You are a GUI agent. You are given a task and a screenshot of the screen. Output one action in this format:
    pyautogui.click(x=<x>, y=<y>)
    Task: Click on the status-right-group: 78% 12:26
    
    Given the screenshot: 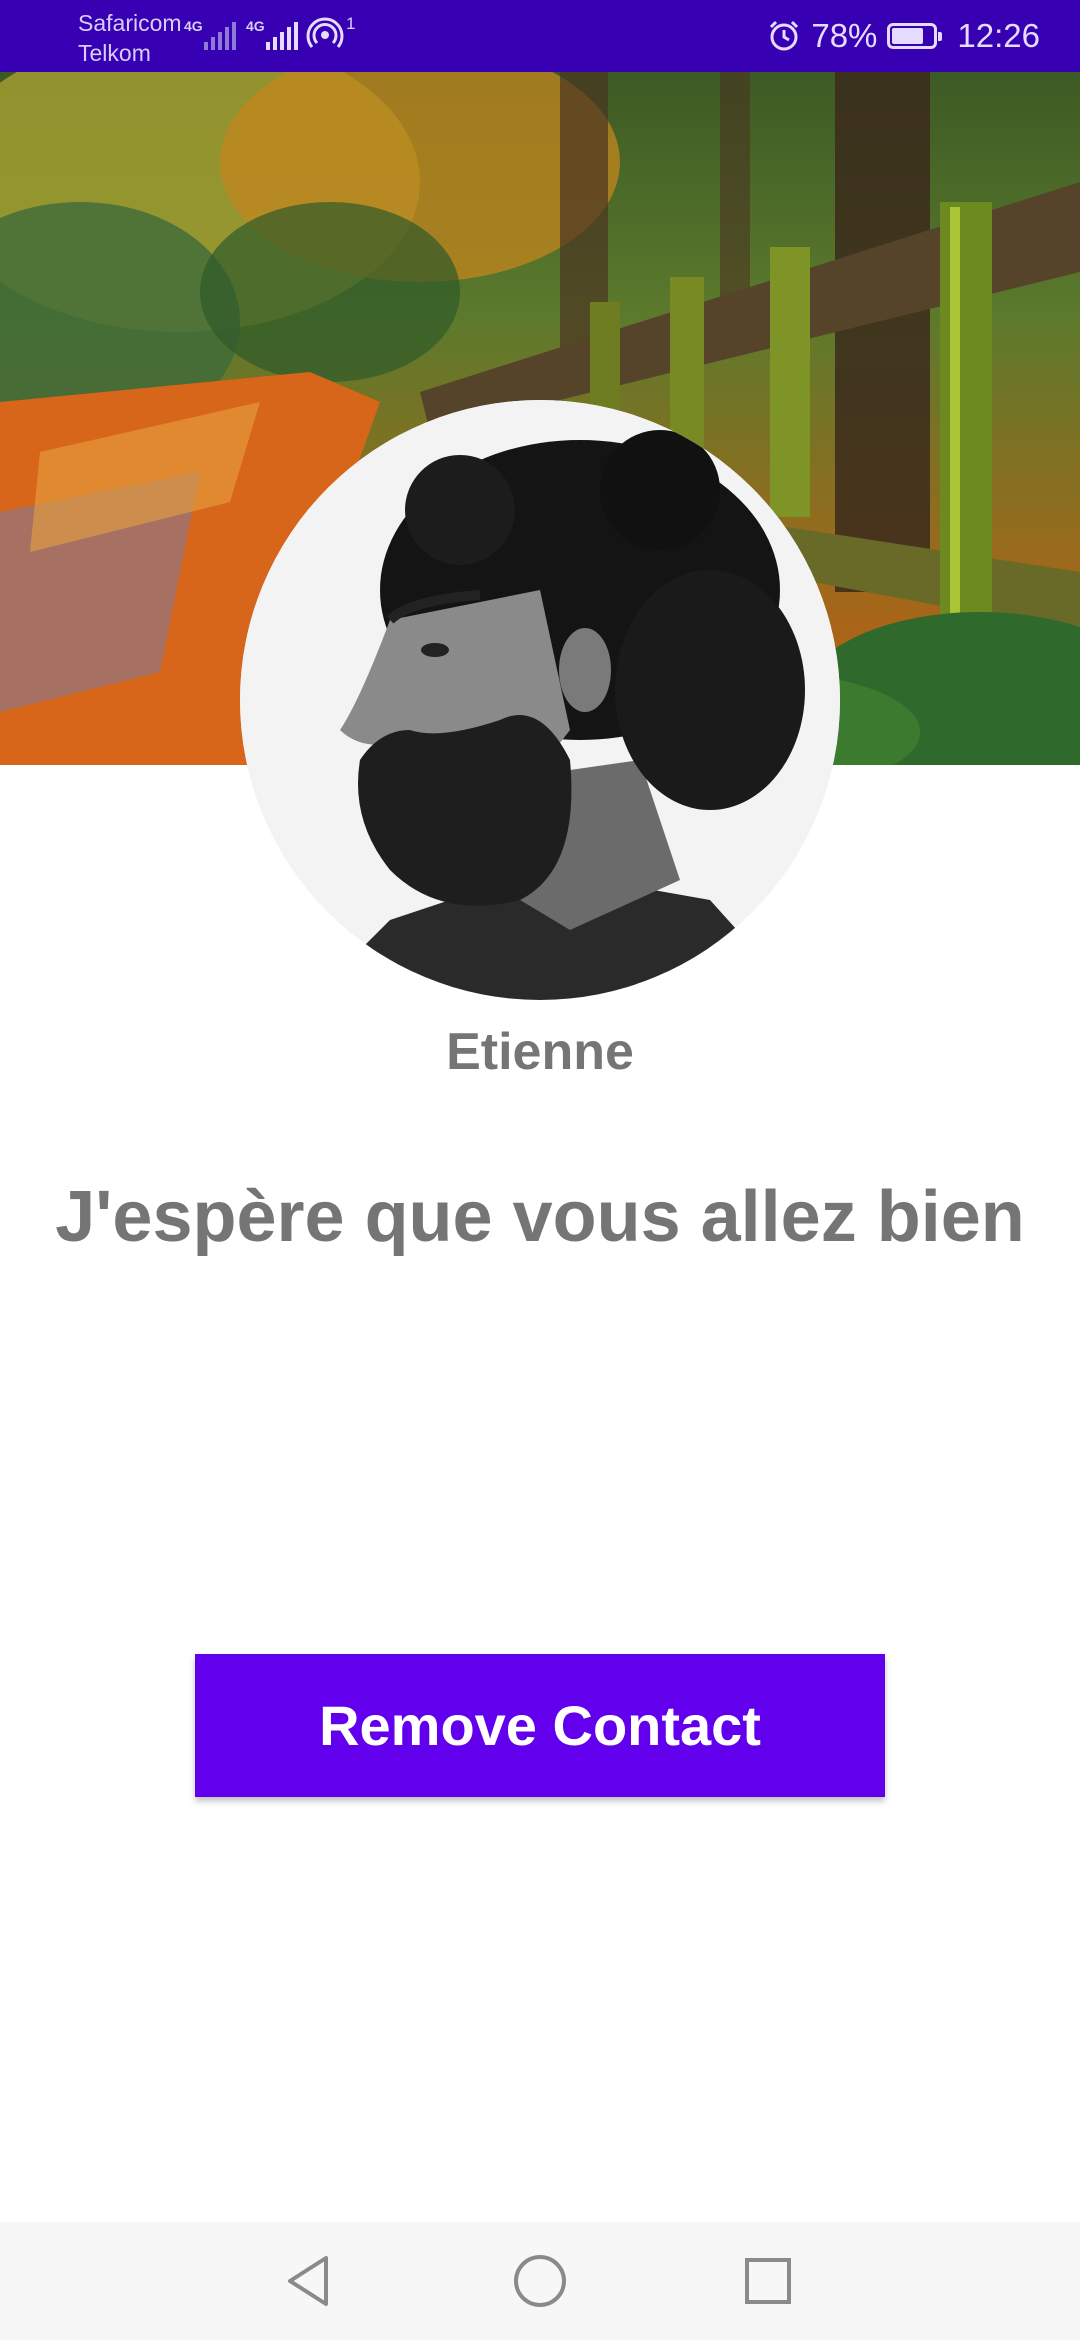 What is the action you would take?
    pyautogui.click(x=903, y=36)
    